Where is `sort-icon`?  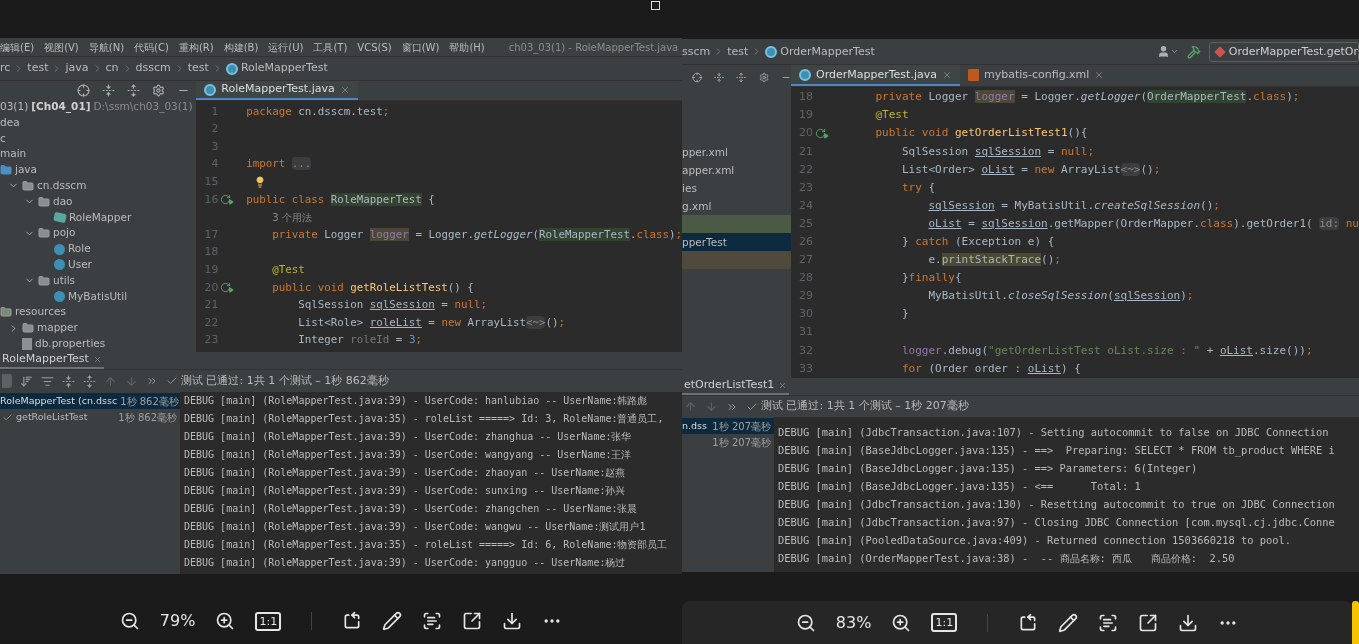 sort-icon is located at coordinates (26, 381).